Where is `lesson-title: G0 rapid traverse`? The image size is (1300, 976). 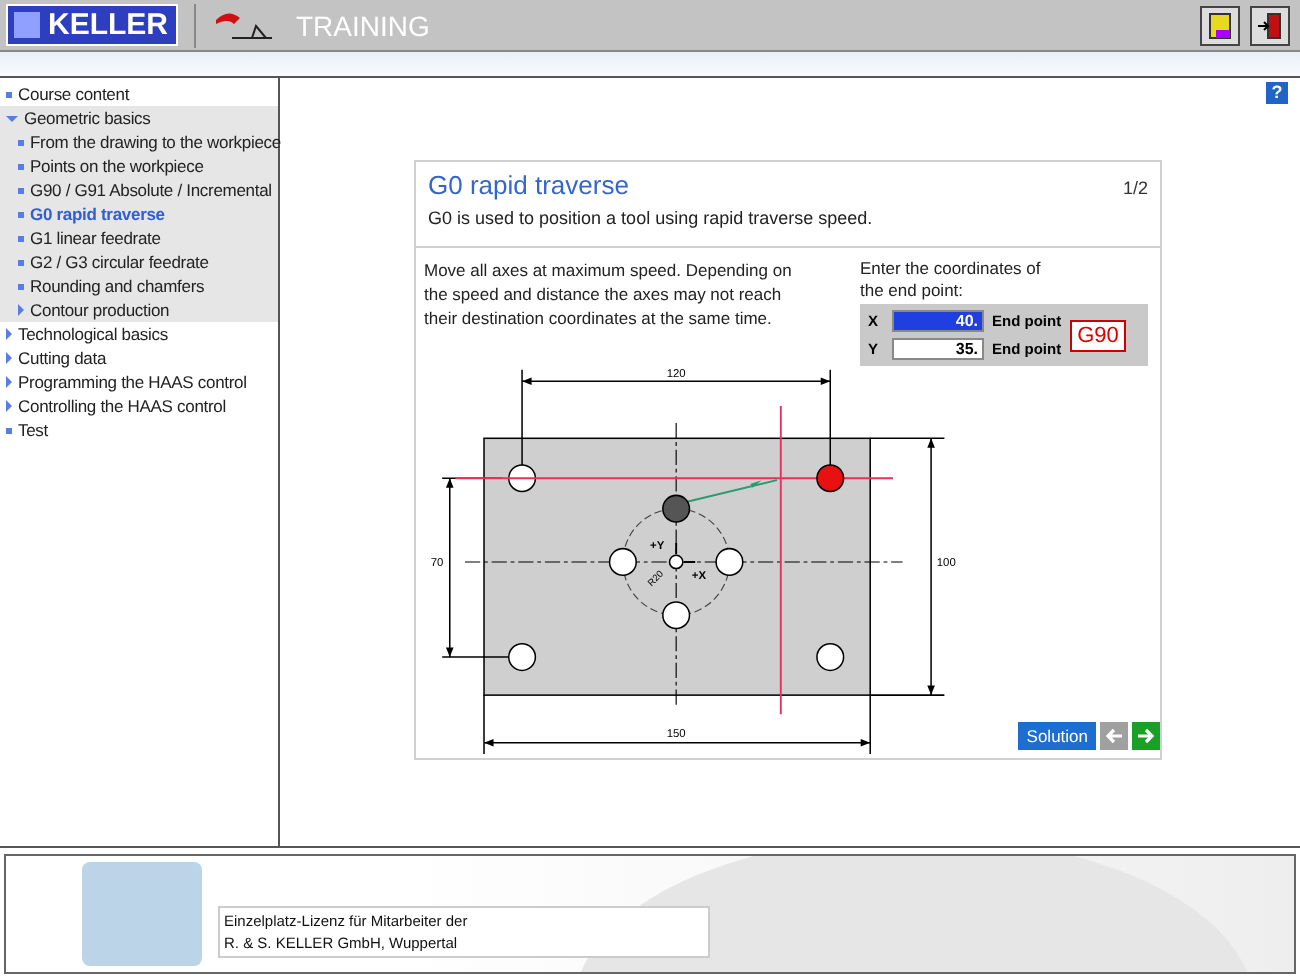 lesson-title: G0 rapid traverse is located at coordinates (528, 185).